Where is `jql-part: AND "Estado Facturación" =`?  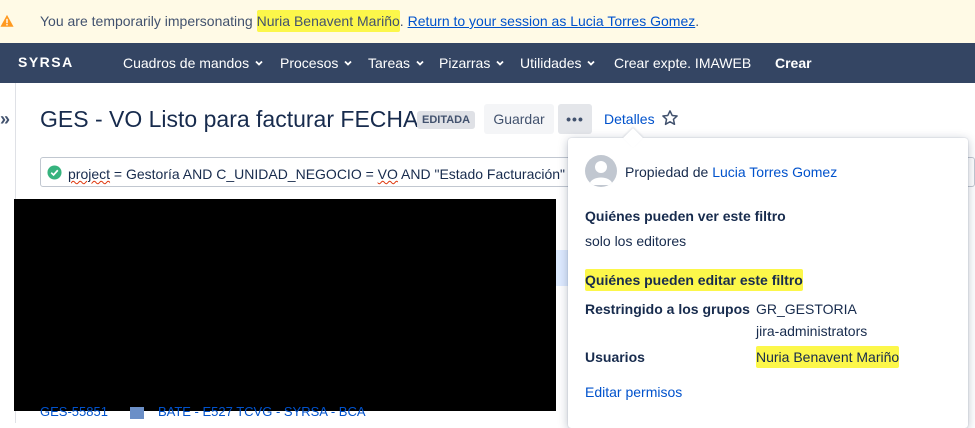
jql-part: AND "Estado Facturación" = is located at coordinates (487, 174).